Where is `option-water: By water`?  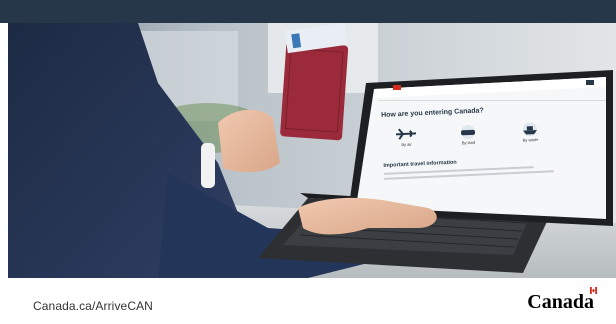
option-water: By water is located at coordinates (530, 132).